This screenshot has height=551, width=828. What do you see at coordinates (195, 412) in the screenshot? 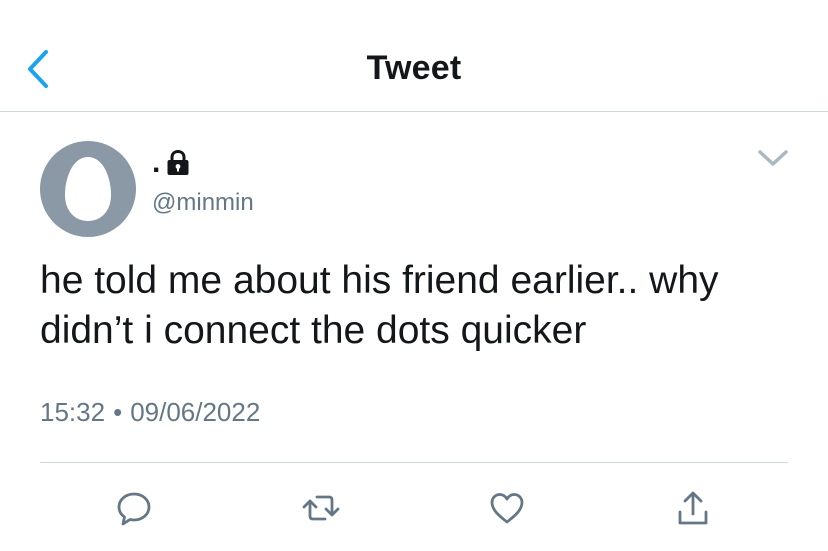
I see `tweet-date: 09/06/2022` at bounding box center [195, 412].